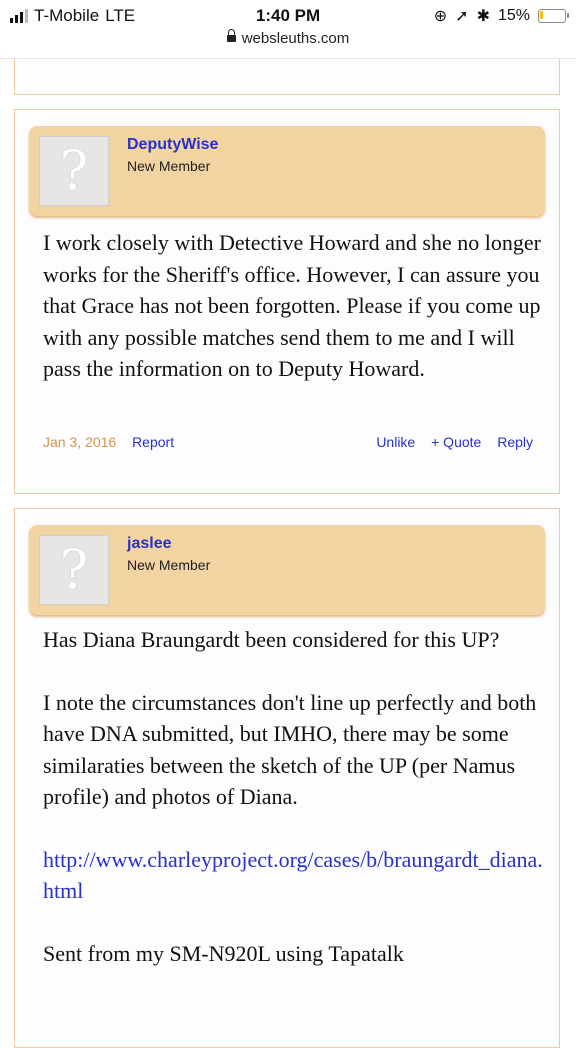 The image size is (576, 1048). What do you see at coordinates (513, 15) in the screenshot?
I see `battery-percent: 15%` at bounding box center [513, 15].